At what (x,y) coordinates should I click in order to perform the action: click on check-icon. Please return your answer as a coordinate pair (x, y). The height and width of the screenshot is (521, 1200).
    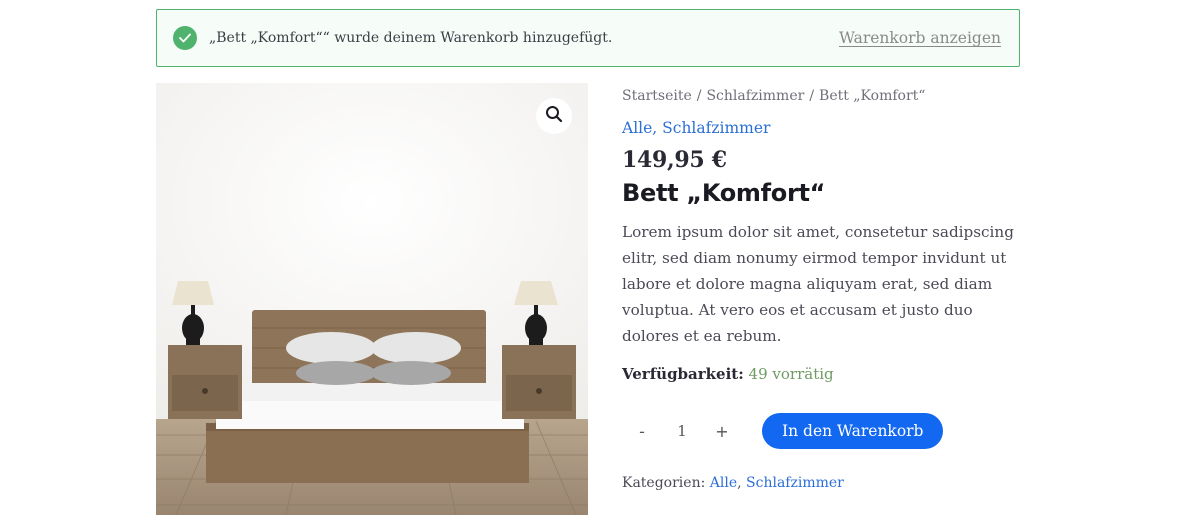
    Looking at the image, I should click on (185, 38).